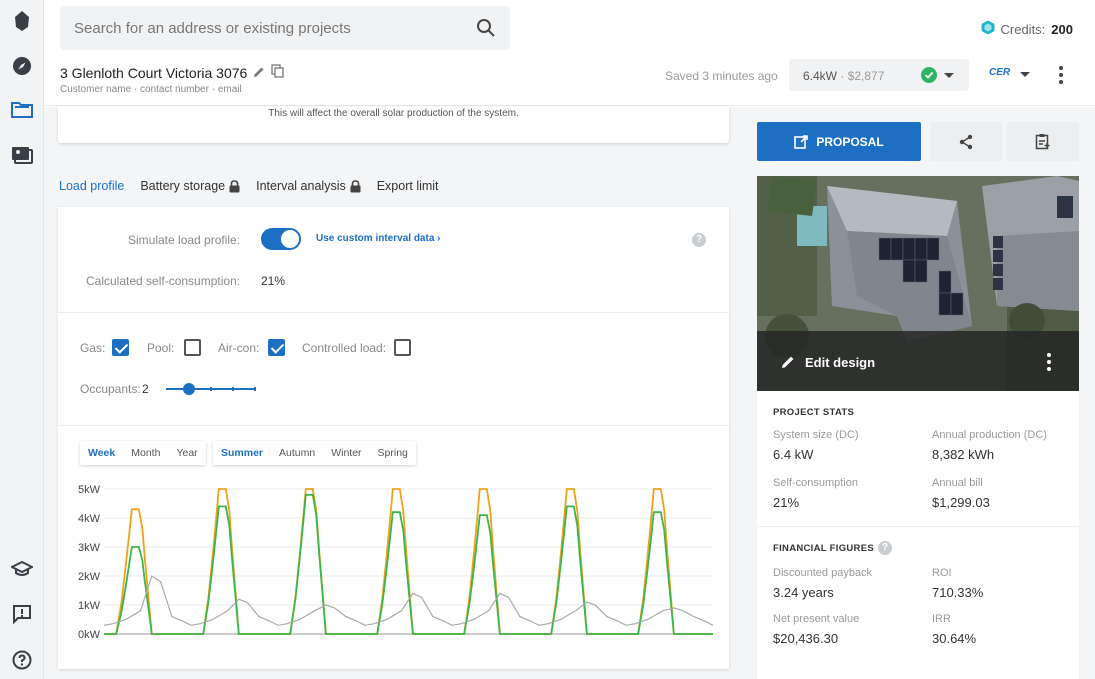 This screenshot has height=679, width=1095. What do you see at coordinates (188, 389) in the screenshot?
I see `slider-knob` at bounding box center [188, 389].